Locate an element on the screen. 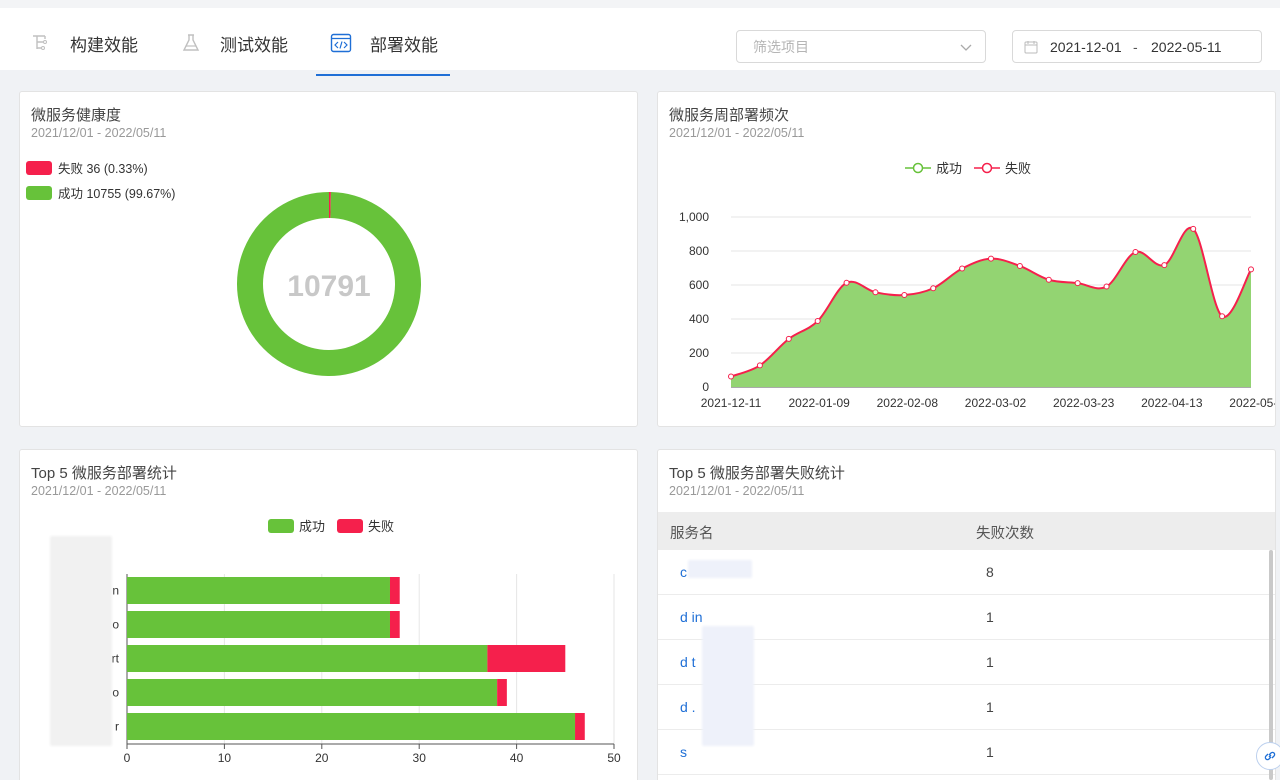  top5fail-range: 2021/12/01 - 2022/05/11 is located at coordinates (737, 491).